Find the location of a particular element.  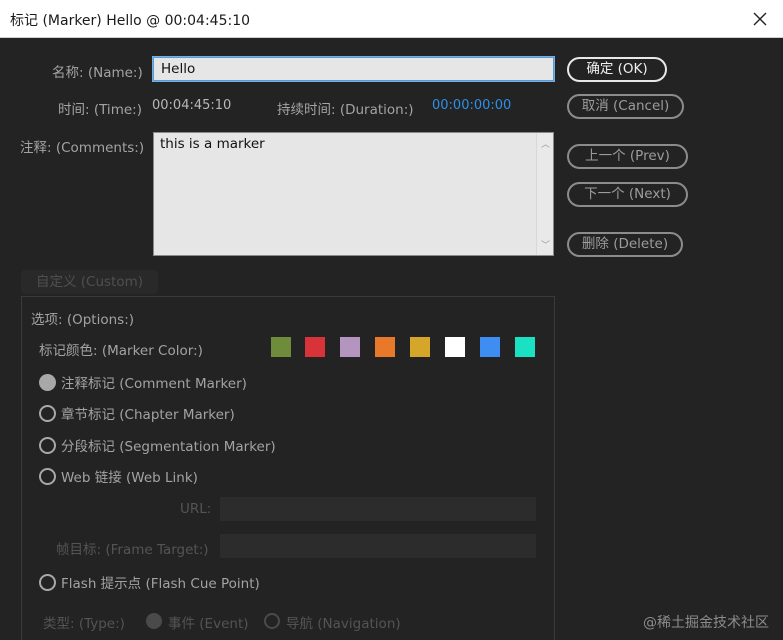

color-swatch-orange is located at coordinates (385, 347).